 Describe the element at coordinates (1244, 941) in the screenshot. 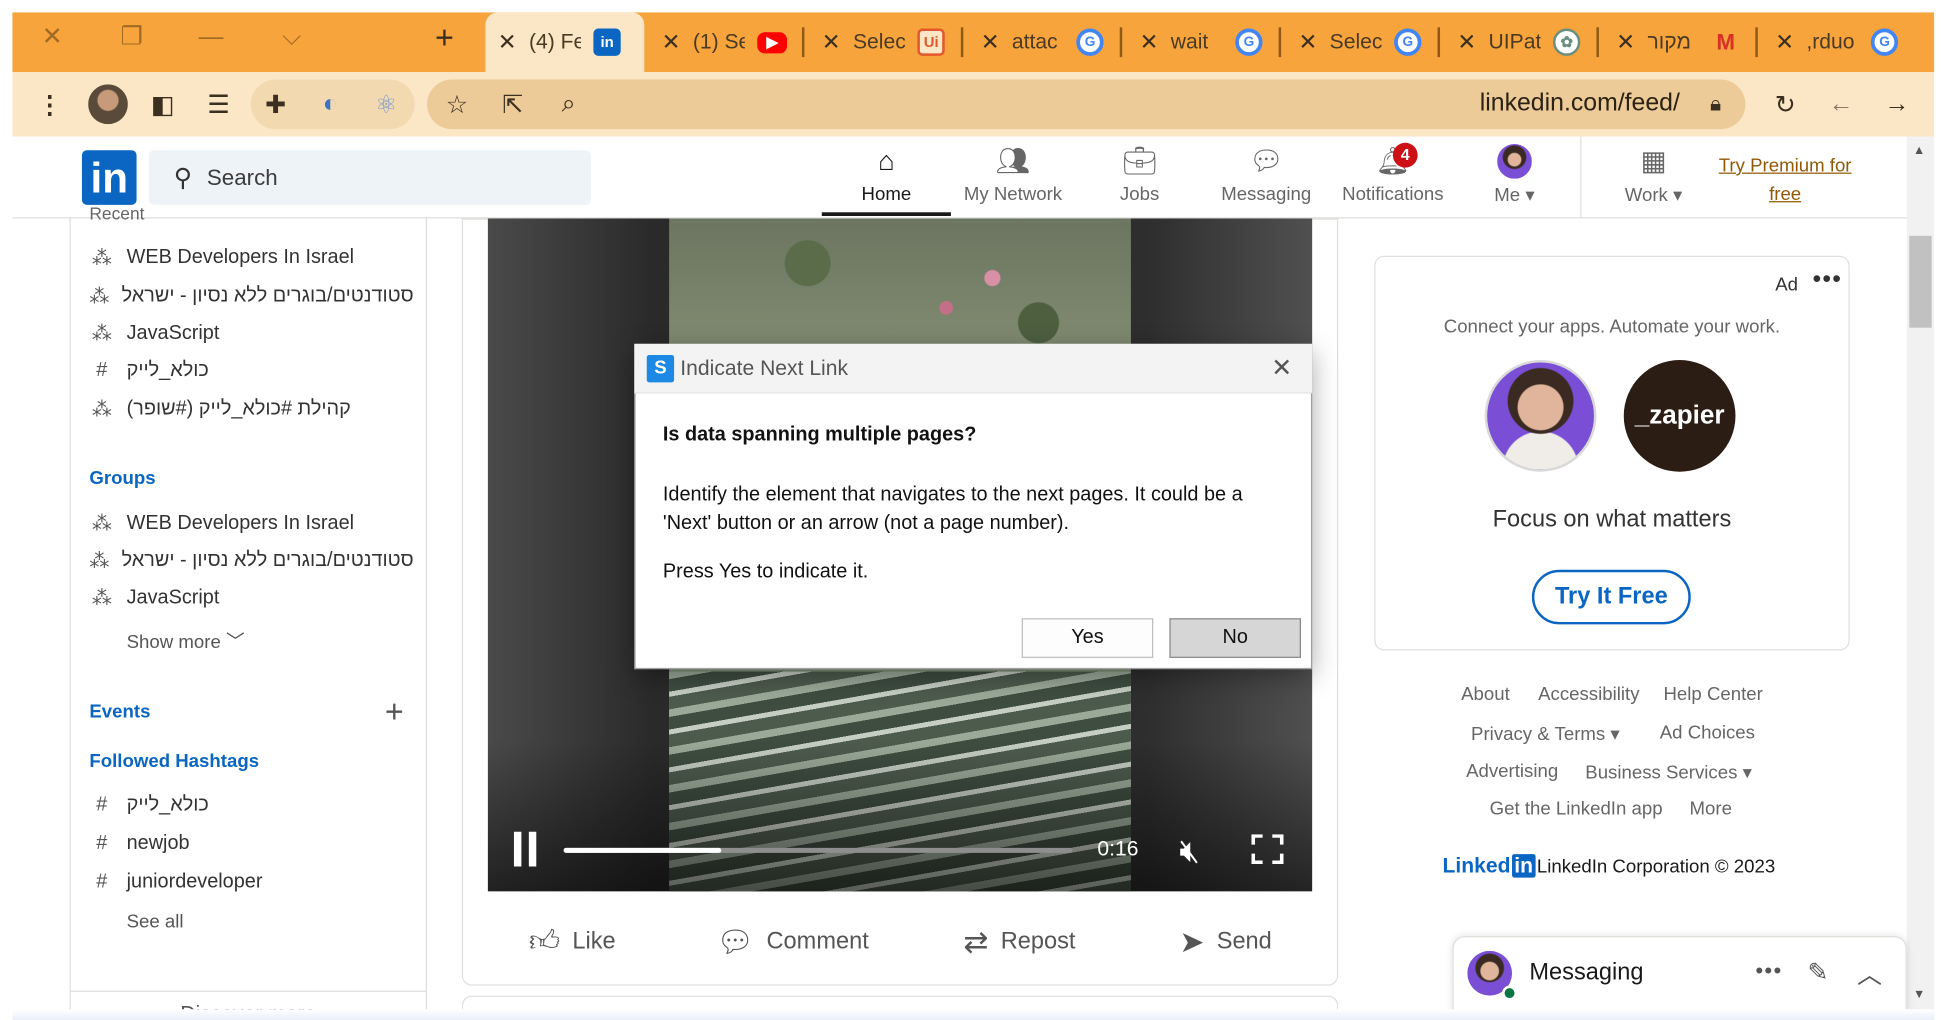

I see `action-label: Send` at that location.